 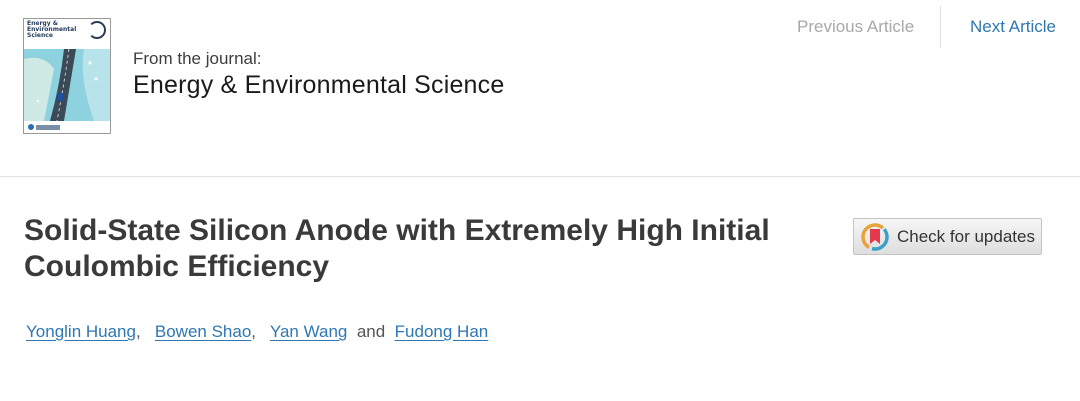 I want to click on header-divider, so click(x=540, y=176).